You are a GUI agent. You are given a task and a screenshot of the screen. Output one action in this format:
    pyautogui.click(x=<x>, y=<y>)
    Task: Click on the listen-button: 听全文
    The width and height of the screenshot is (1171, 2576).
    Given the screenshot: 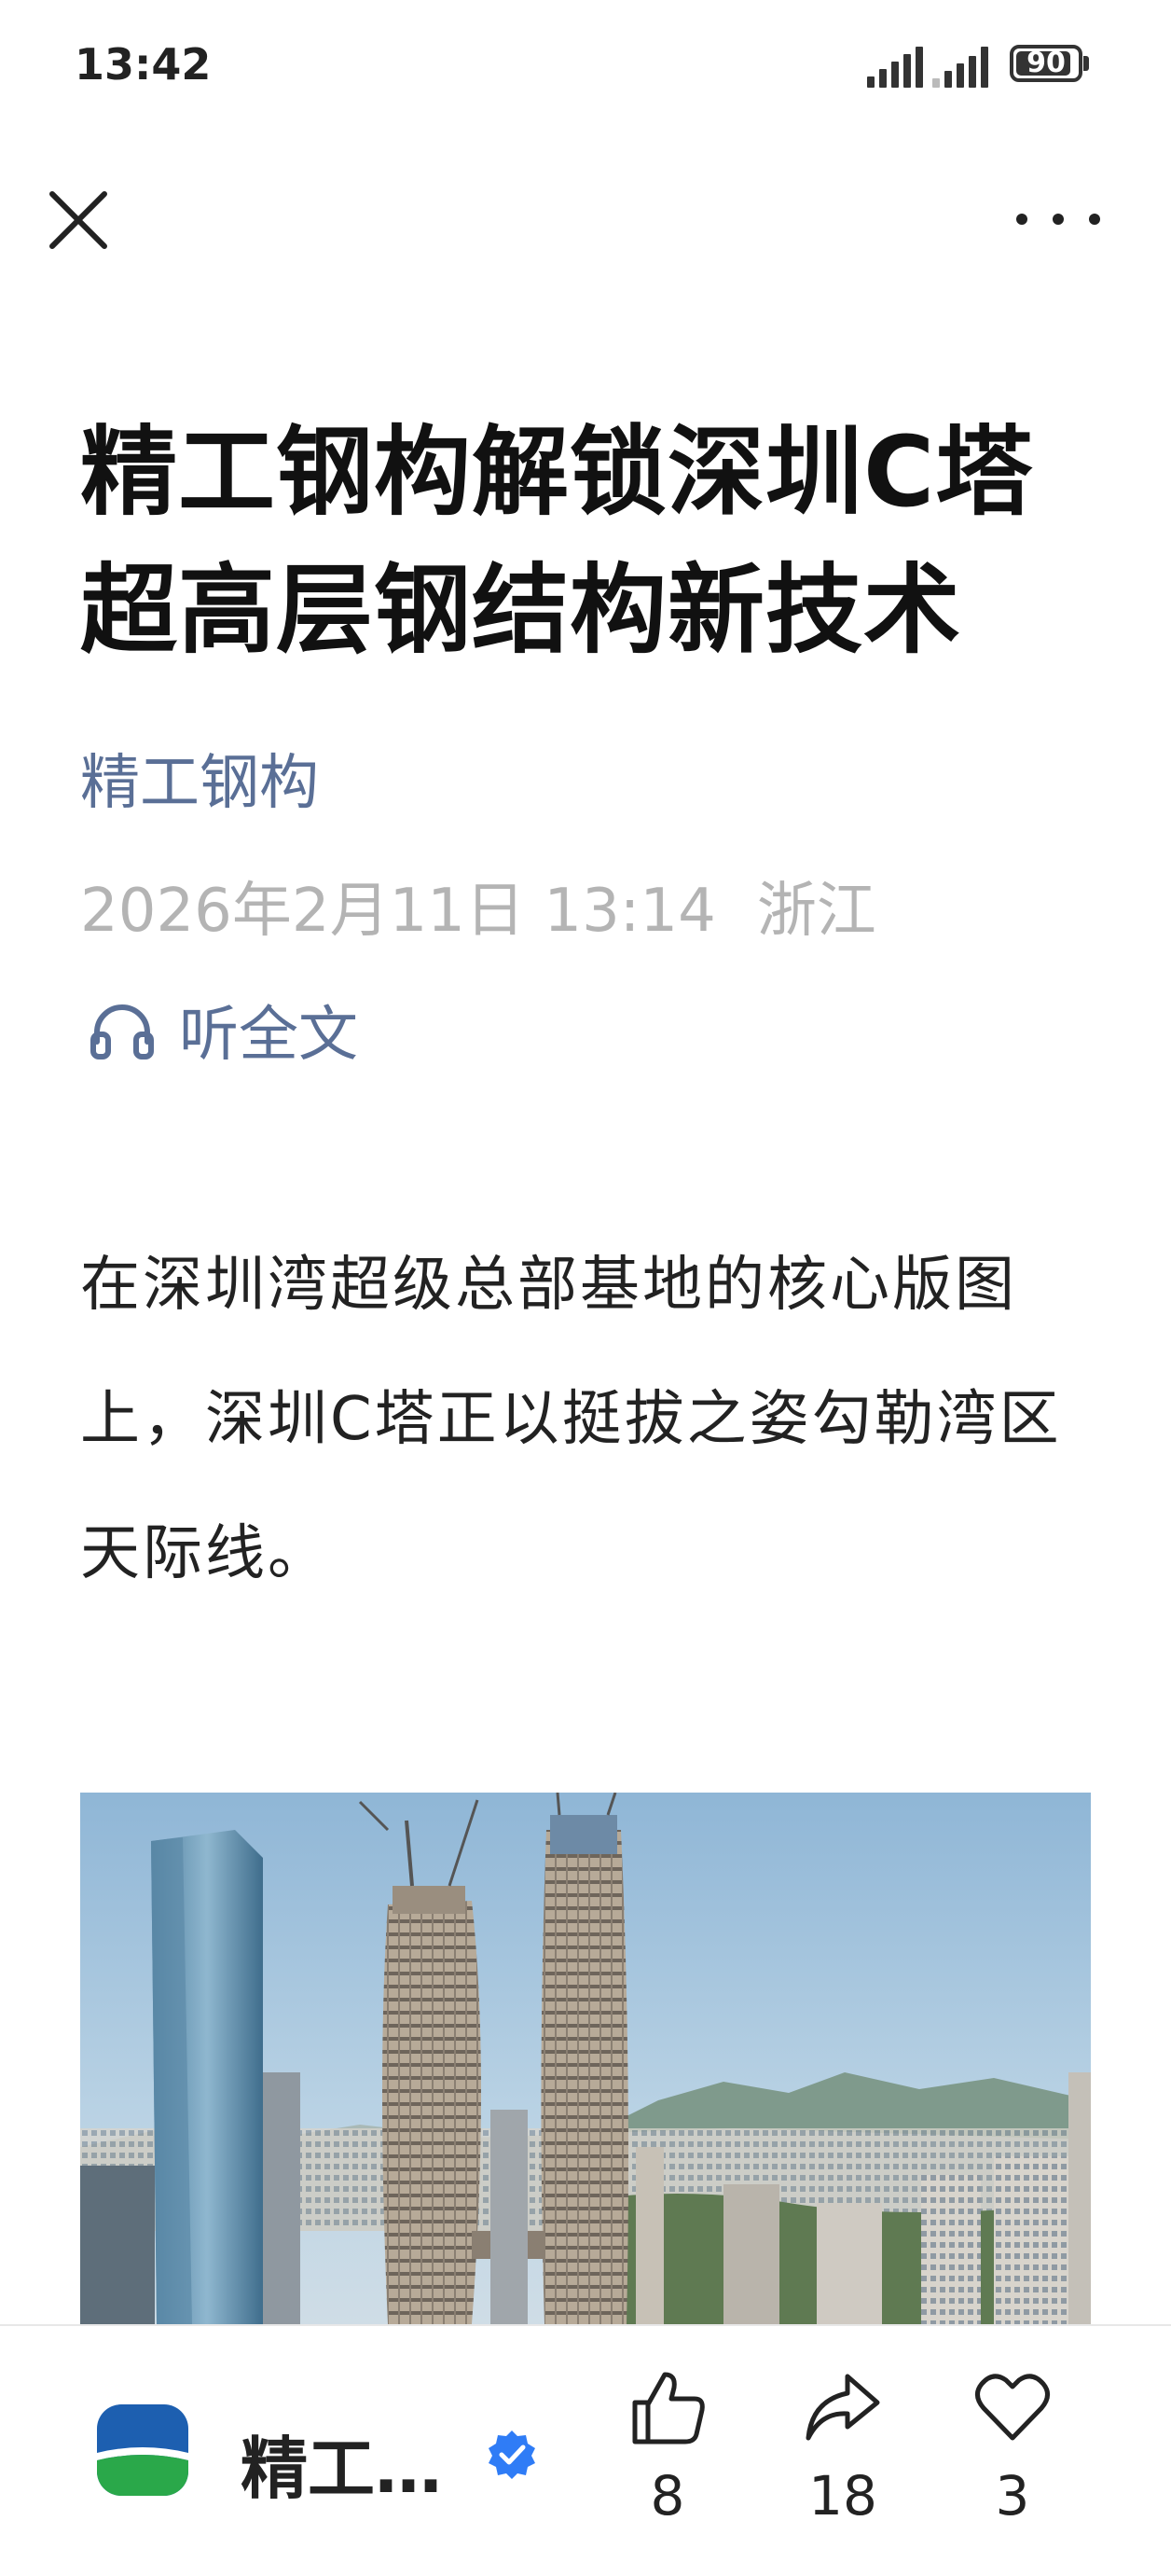 What is the action you would take?
    pyautogui.click(x=224, y=1030)
    